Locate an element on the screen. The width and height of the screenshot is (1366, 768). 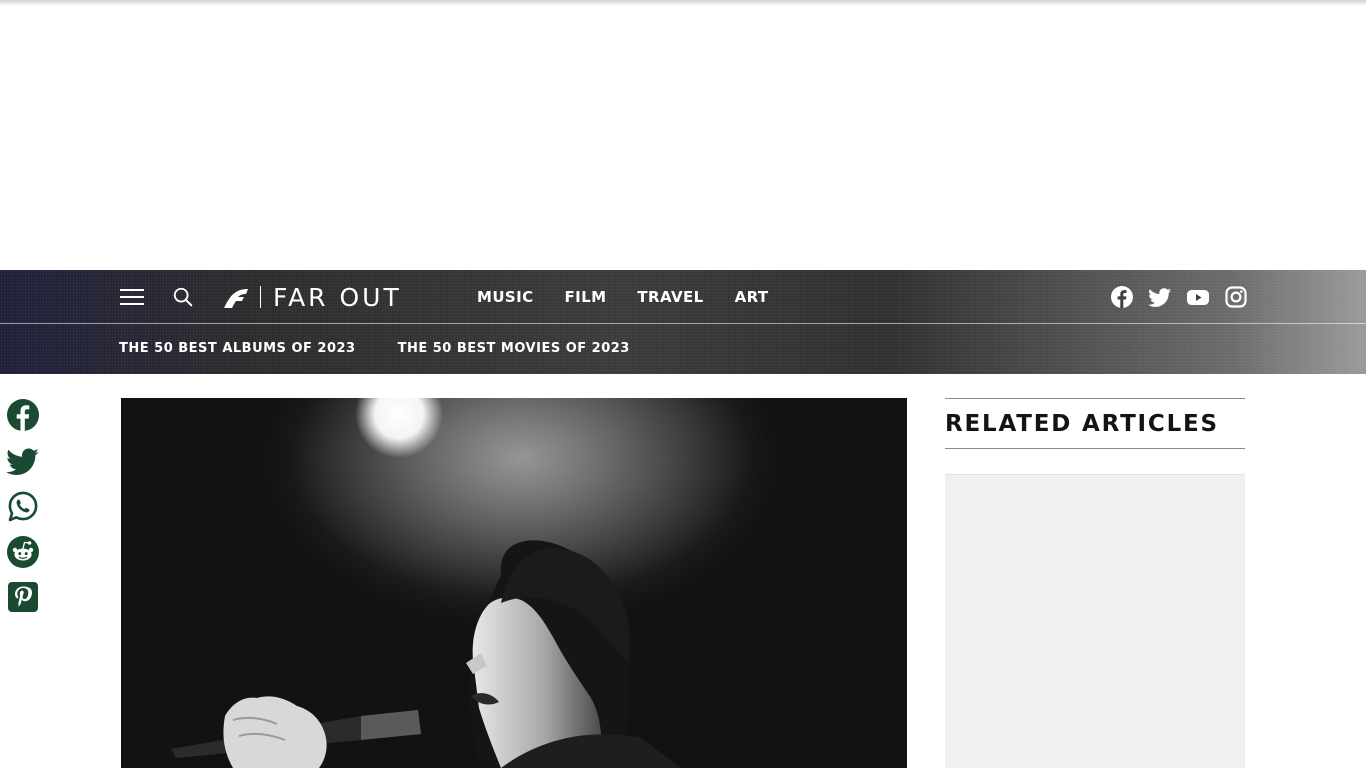
nav-link-film: FILM is located at coordinates (586, 297).